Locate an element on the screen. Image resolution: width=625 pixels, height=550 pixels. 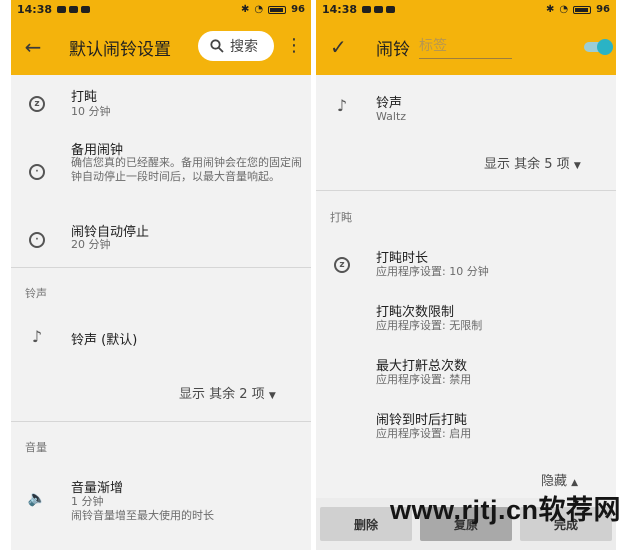
checkmark-icon: ✓ is located at coordinates (338, 47).